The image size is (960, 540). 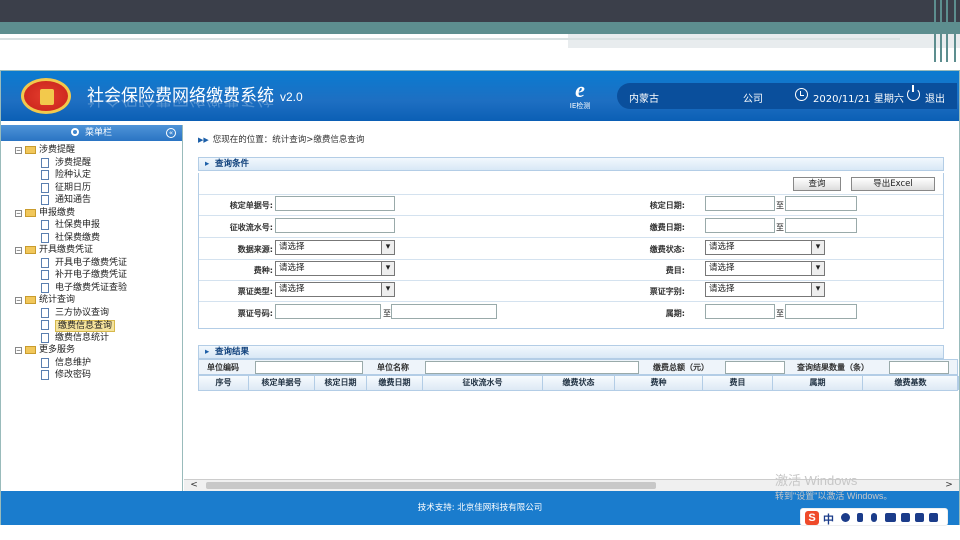 What do you see at coordinates (644, 99) in the screenshot?
I see `org-name: 内蒙古` at bounding box center [644, 99].